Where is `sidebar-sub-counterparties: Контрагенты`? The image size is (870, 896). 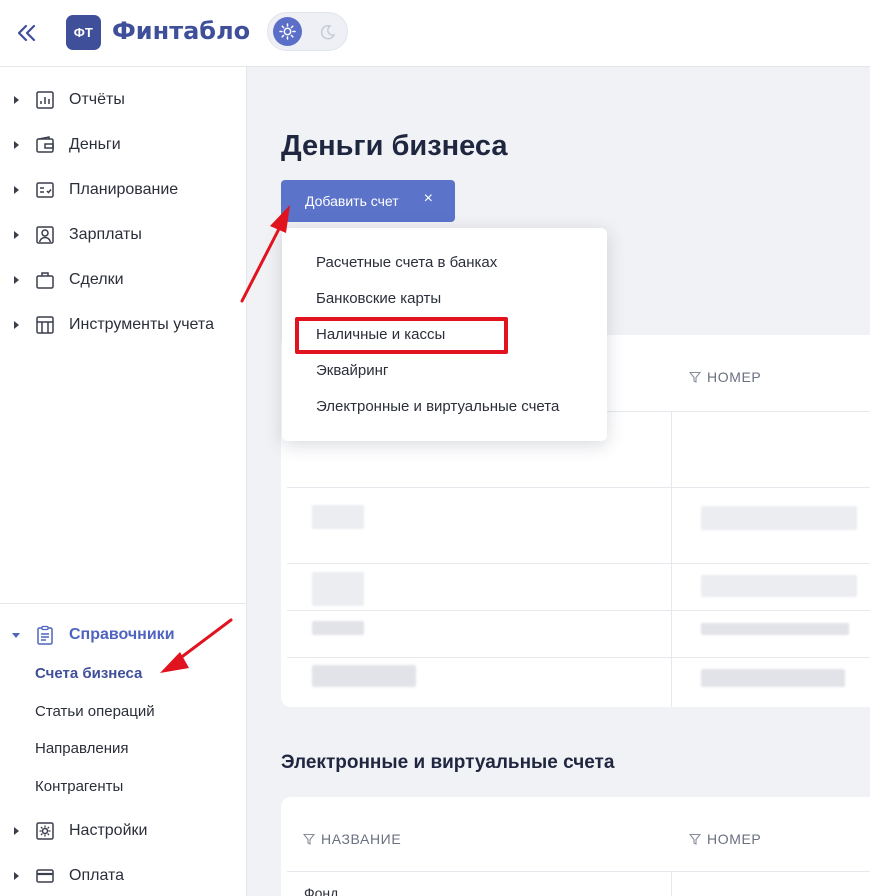
sidebar-sub-counterparties: Контрагенты is located at coordinates (79, 786).